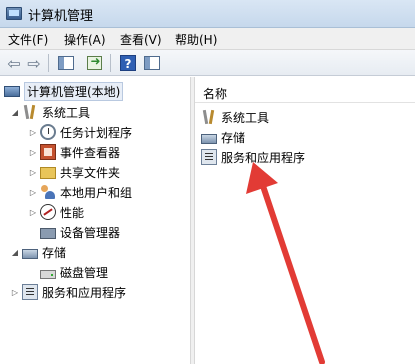 The width and height of the screenshot is (415, 364). I want to click on computer-icon, so click(12, 91).